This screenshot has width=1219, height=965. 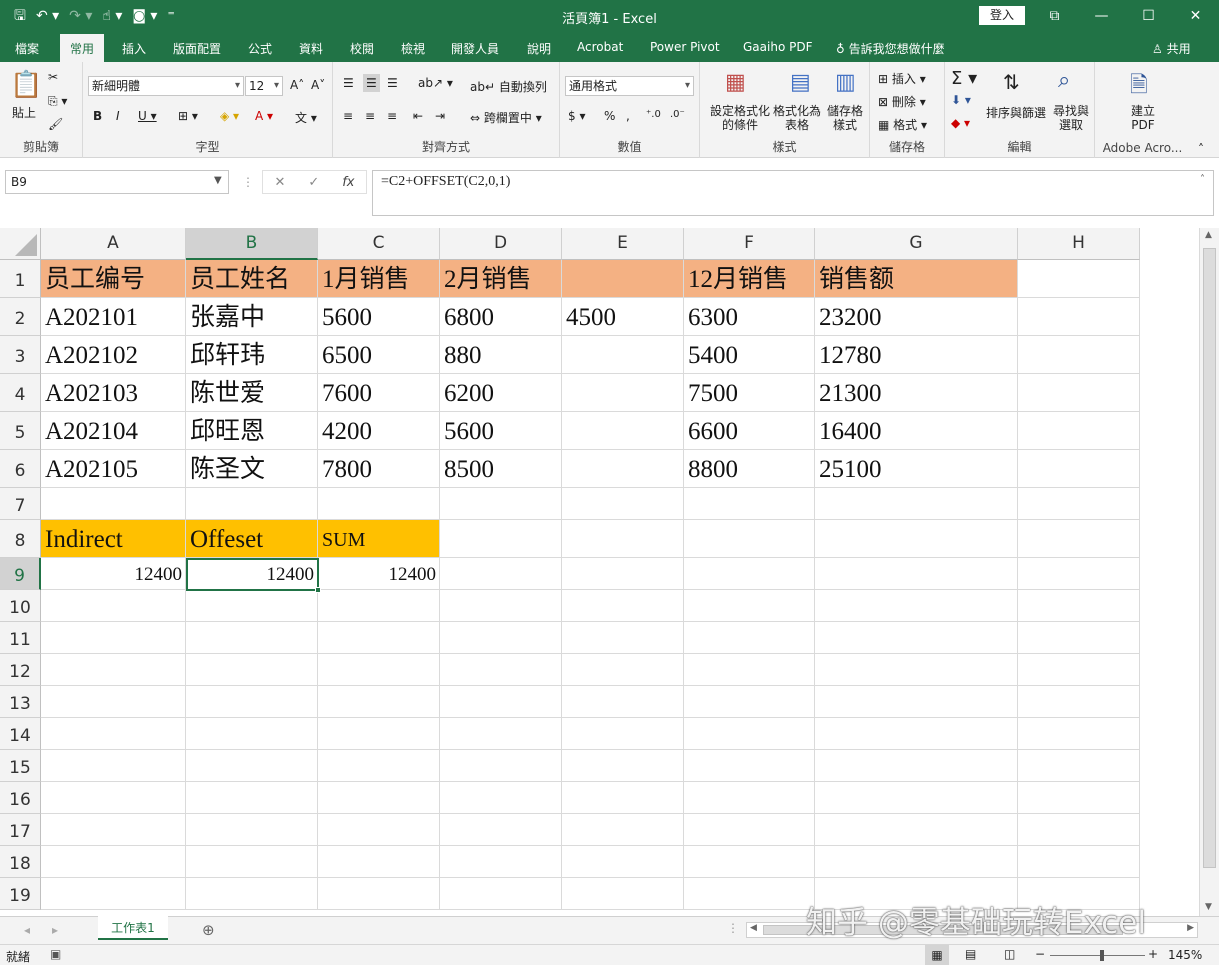 What do you see at coordinates (916, 504) in the screenshot?
I see `cell-g7` at bounding box center [916, 504].